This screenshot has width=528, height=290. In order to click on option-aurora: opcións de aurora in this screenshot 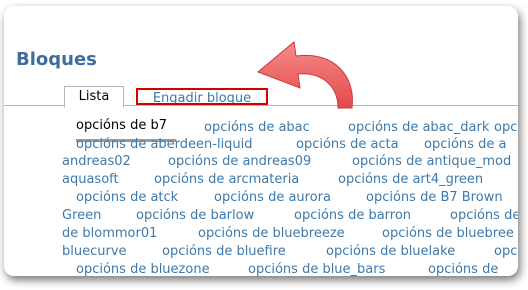, I will do `click(272, 198)`.